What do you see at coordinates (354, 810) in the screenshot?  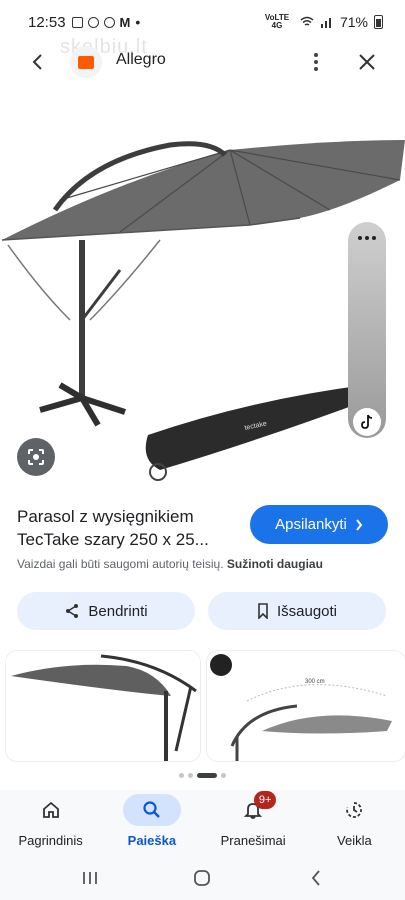 I see `activity-icon` at bounding box center [354, 810].